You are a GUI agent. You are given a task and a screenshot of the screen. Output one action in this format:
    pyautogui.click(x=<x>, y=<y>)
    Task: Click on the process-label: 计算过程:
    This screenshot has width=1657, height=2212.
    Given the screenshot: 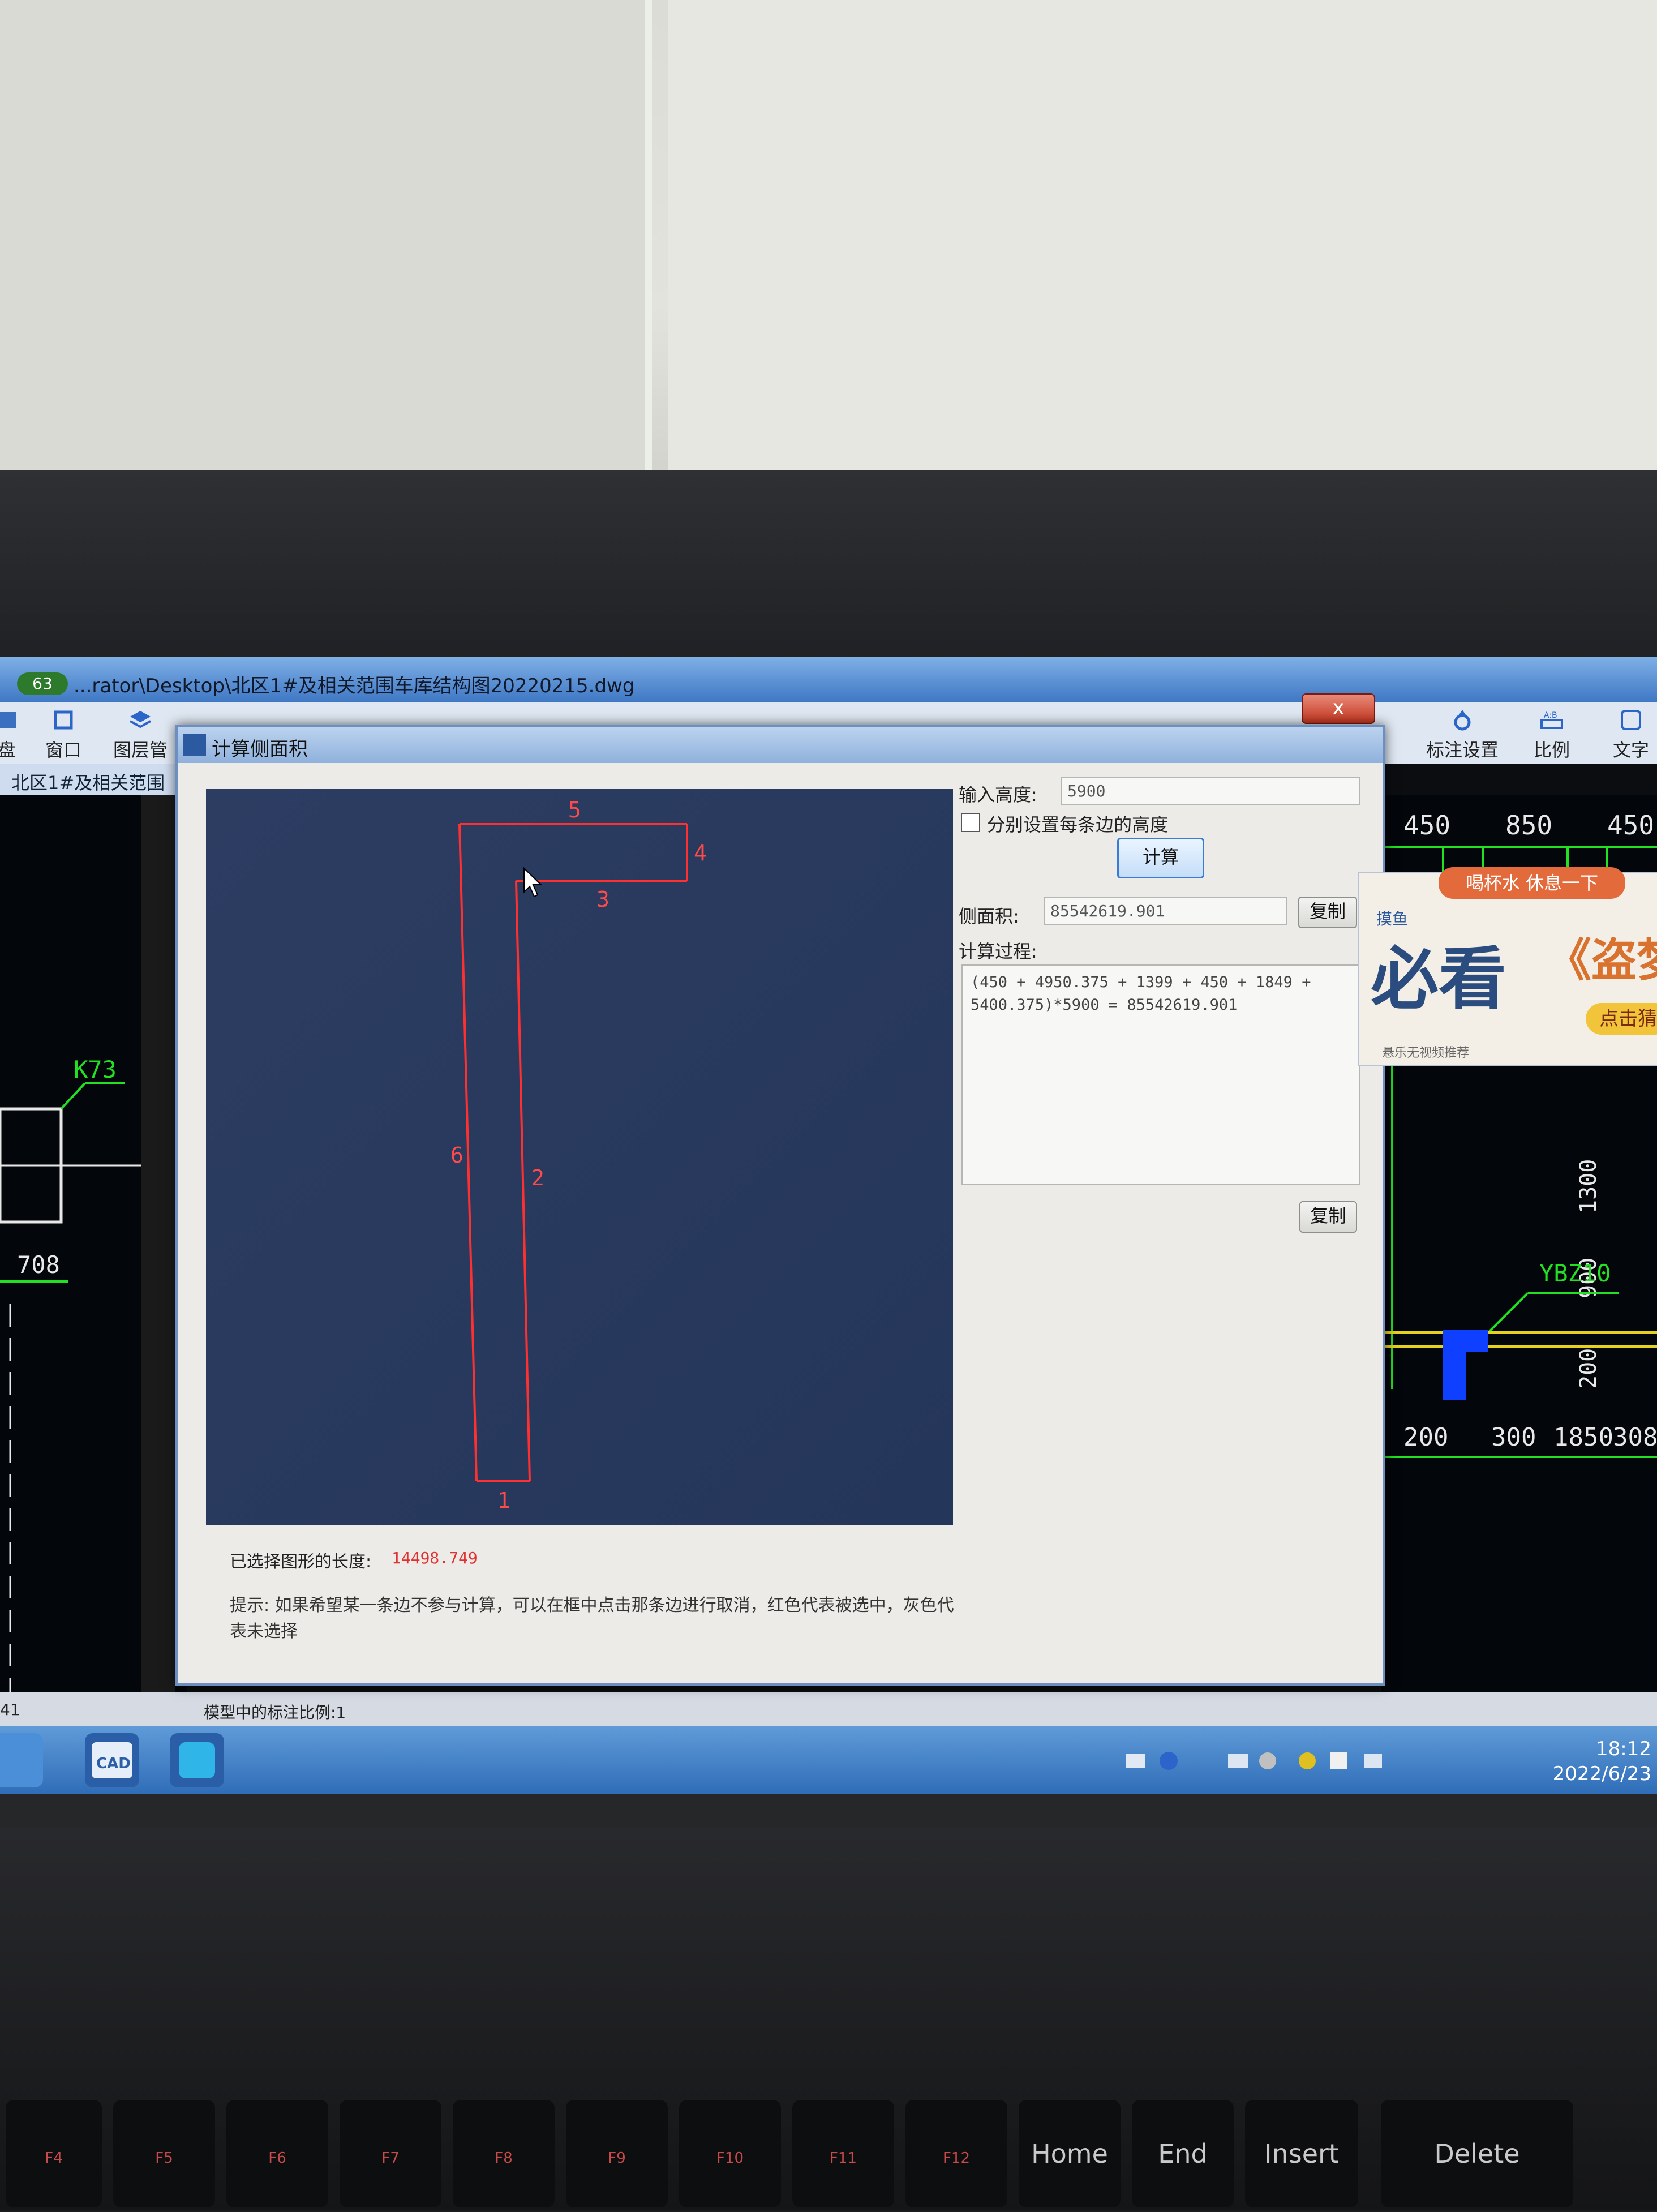 What is the action you would take?
    pyautogui.click(x=998, y=951)
    